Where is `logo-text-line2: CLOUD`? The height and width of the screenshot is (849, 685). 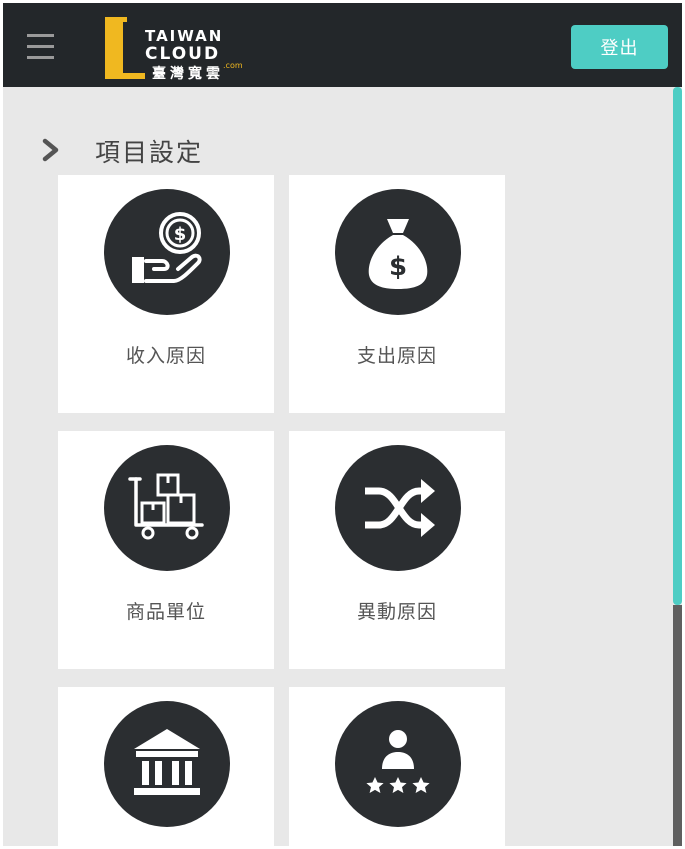
logo-text-line2: CLOUD is located at coordinates (182, 54).